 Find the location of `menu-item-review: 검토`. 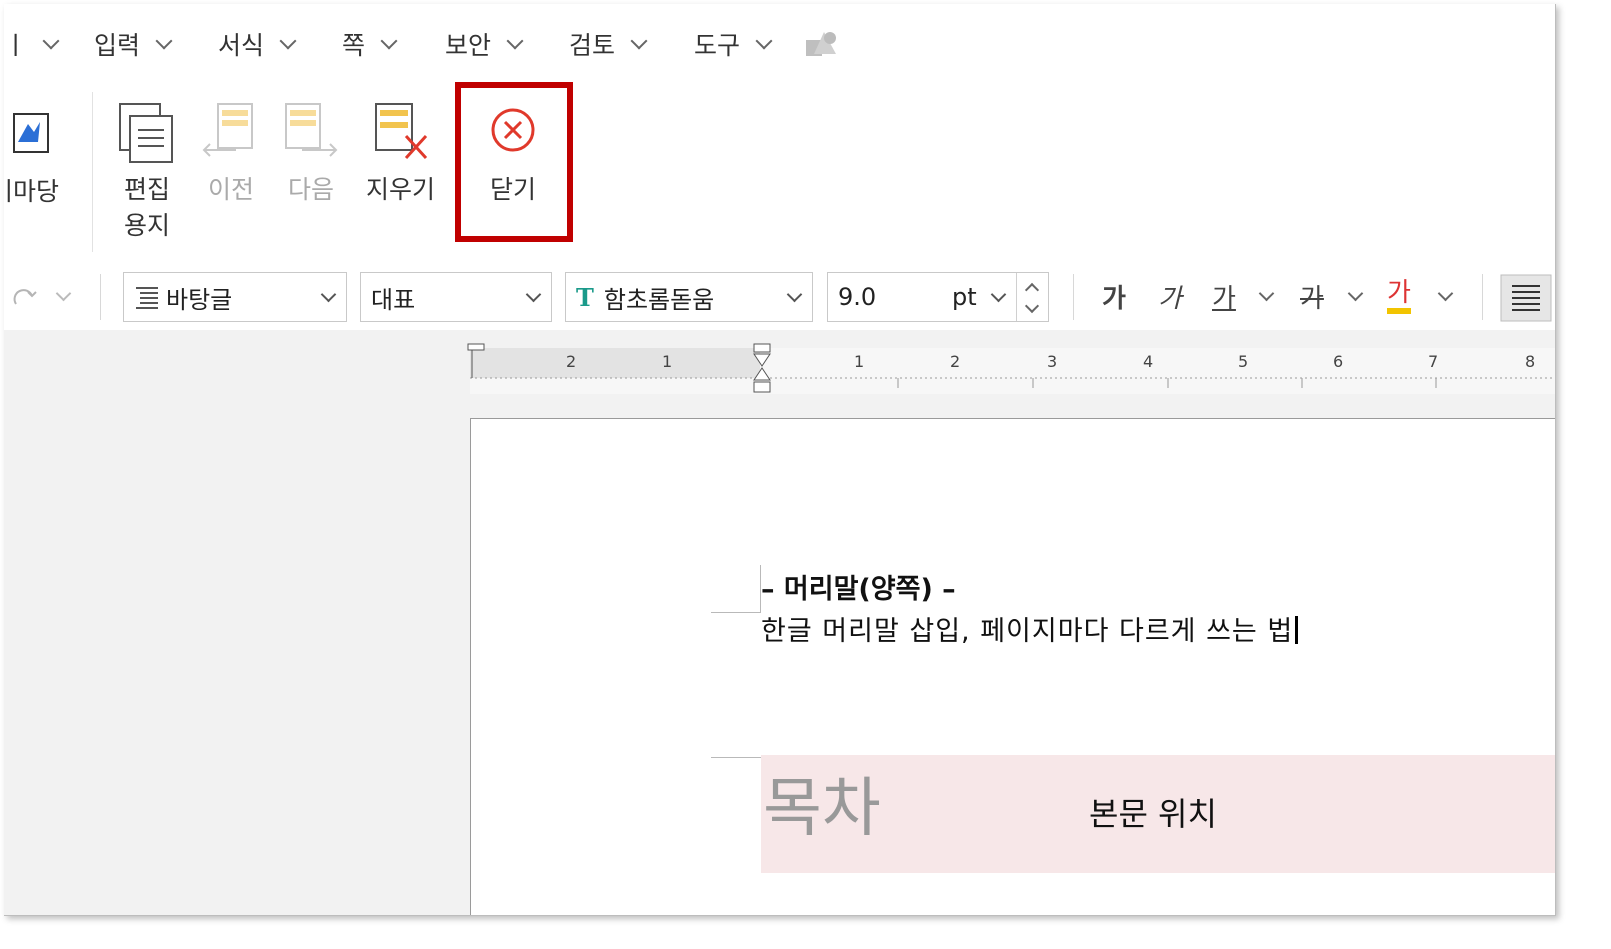

menu-item-review: 검토 is located at coordinates (608, 44).